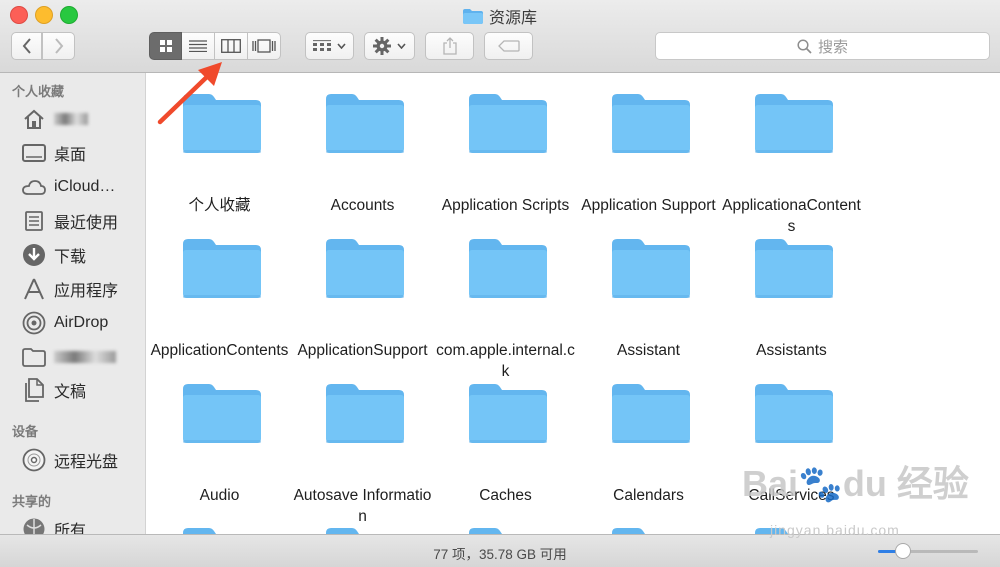 This screenshot has height=567, width=1000. What do you see at coordinates (648, 350) in the screenshot?
I see `folder-label: Assistant` at bounding box center [648, 350].